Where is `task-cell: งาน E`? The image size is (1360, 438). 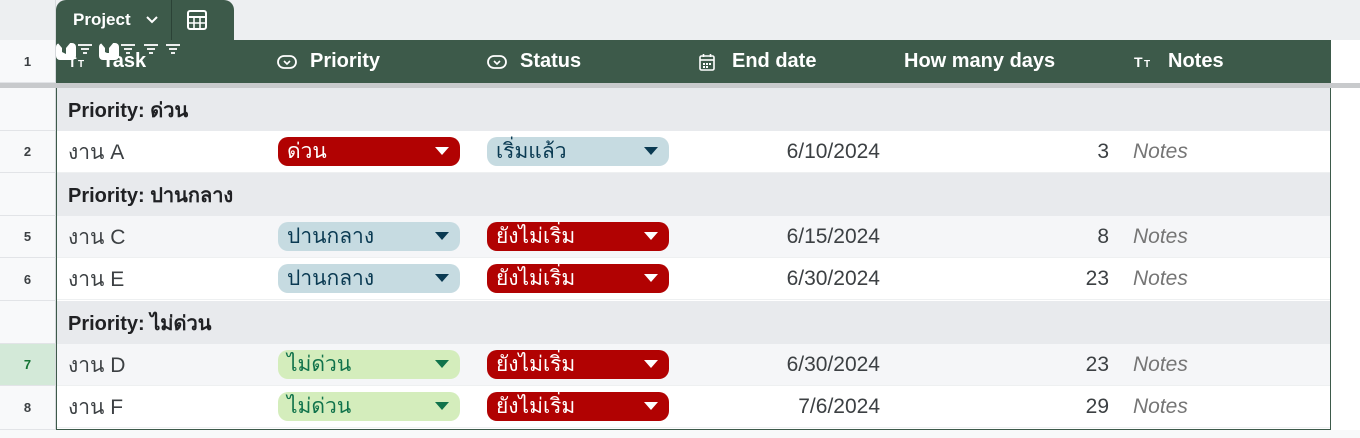 task-cell: งาน E is located at coordinates (96, 279).